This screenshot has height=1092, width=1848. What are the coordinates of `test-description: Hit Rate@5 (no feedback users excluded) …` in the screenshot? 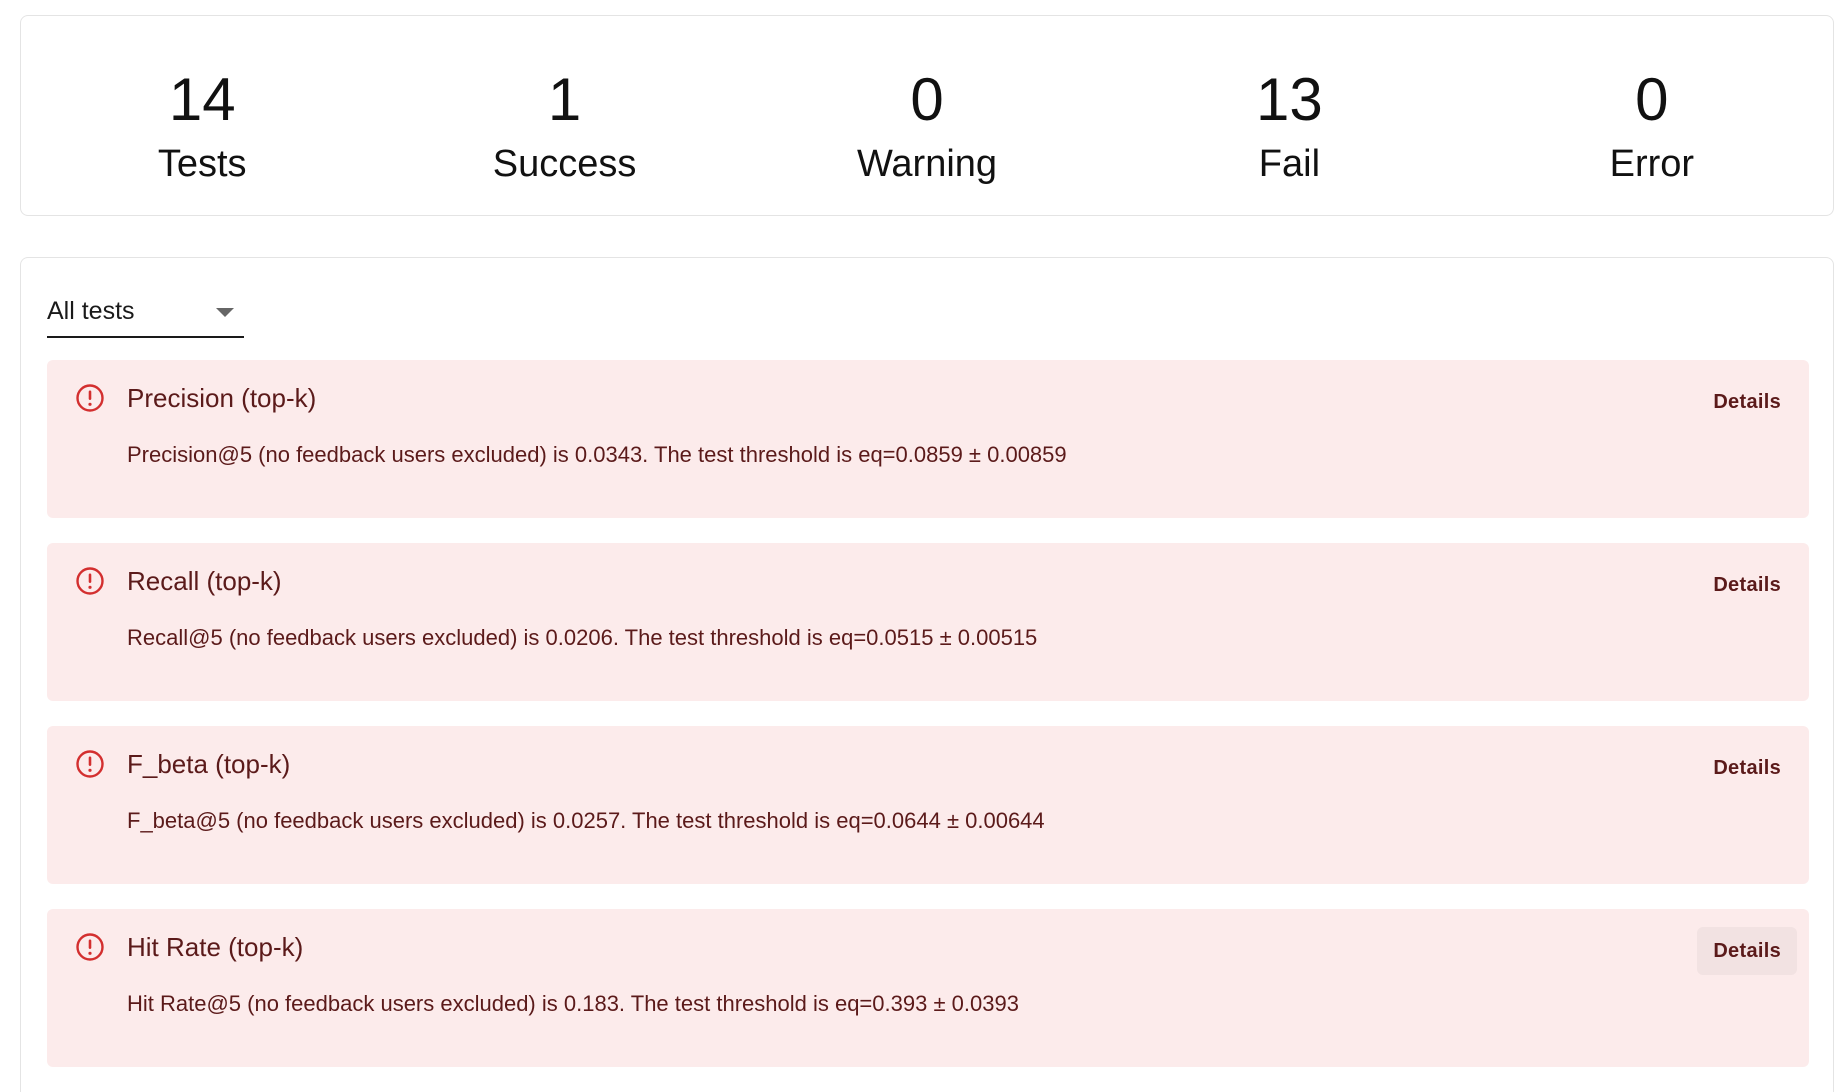 It's located at (573, 1003).